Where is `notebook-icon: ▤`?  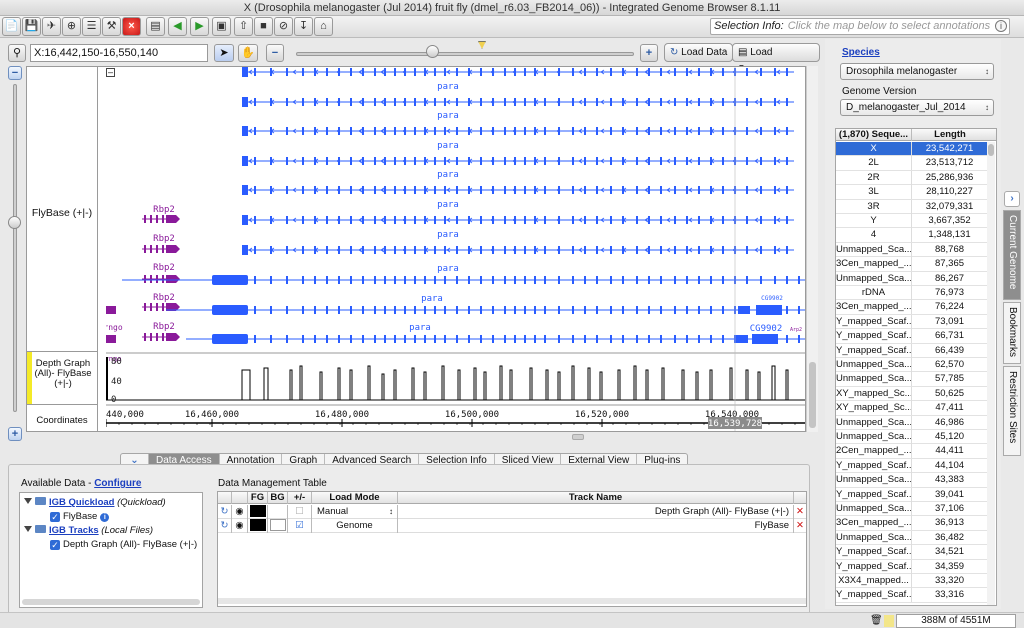
notebook-icon: ▤ is located at coordinates (155, 26).